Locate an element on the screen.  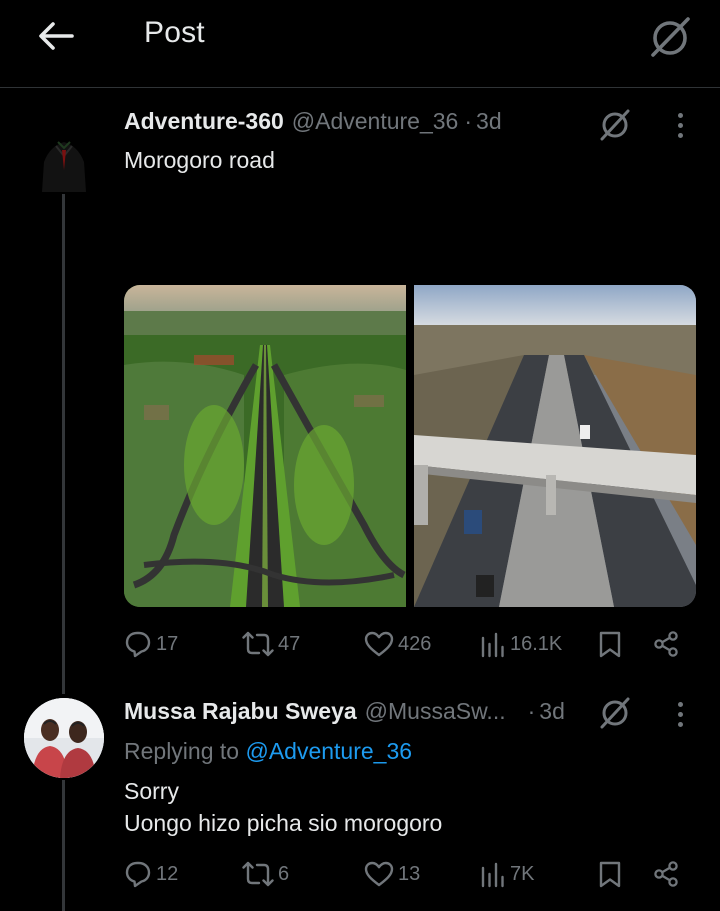
page-title: Post is located at coordinates (174, 32).